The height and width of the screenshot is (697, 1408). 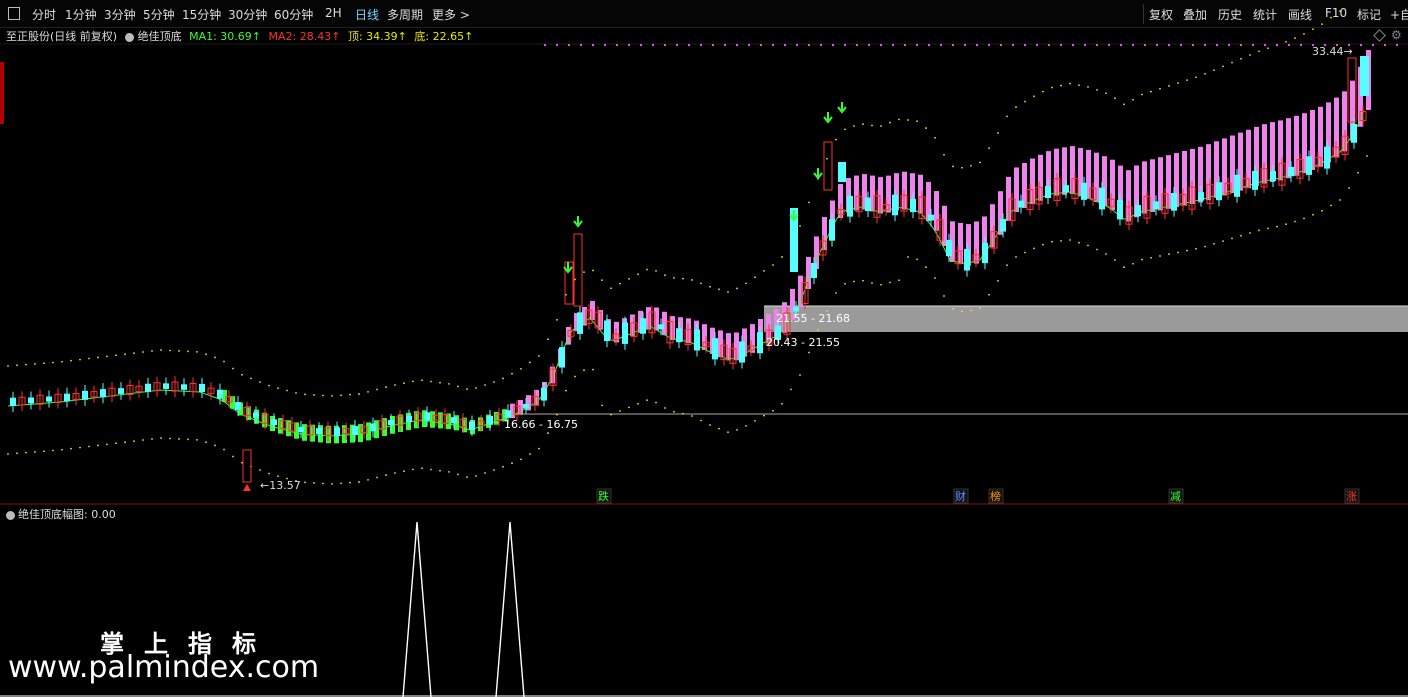 I want to click on sub-indicator-menu-icon, so click(x=10, y=515).